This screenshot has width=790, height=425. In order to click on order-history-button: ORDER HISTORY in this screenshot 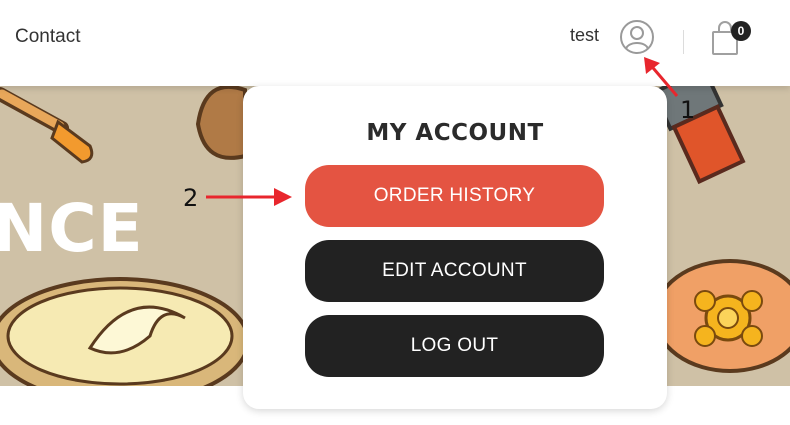, I will do `click(454, 196)`.